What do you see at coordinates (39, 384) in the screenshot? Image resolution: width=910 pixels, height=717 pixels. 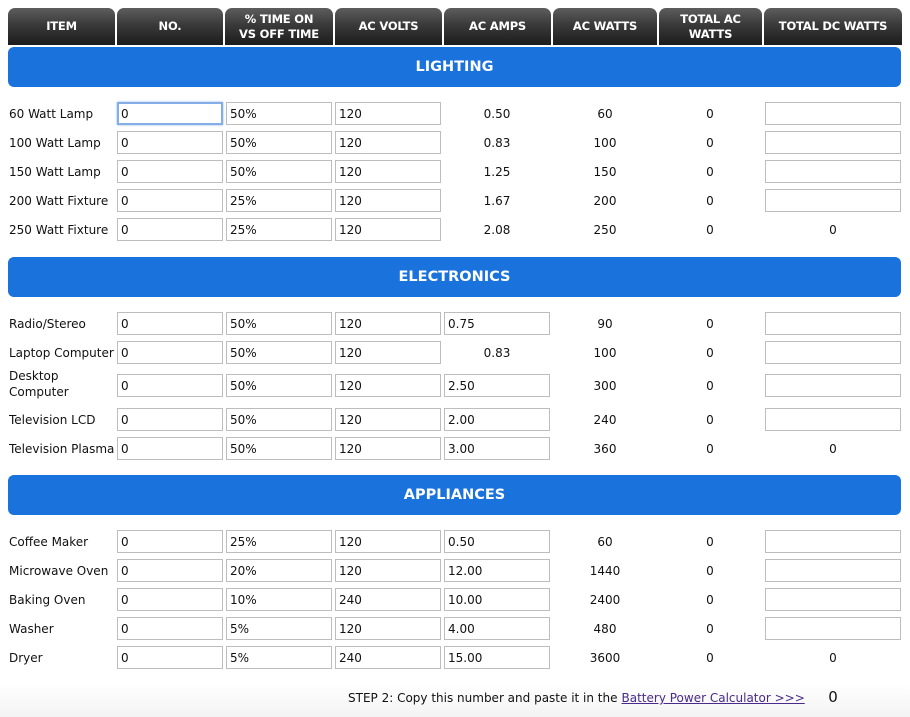 I see `row-item-label: Desktop Computer` at bounding box center [39, 384].